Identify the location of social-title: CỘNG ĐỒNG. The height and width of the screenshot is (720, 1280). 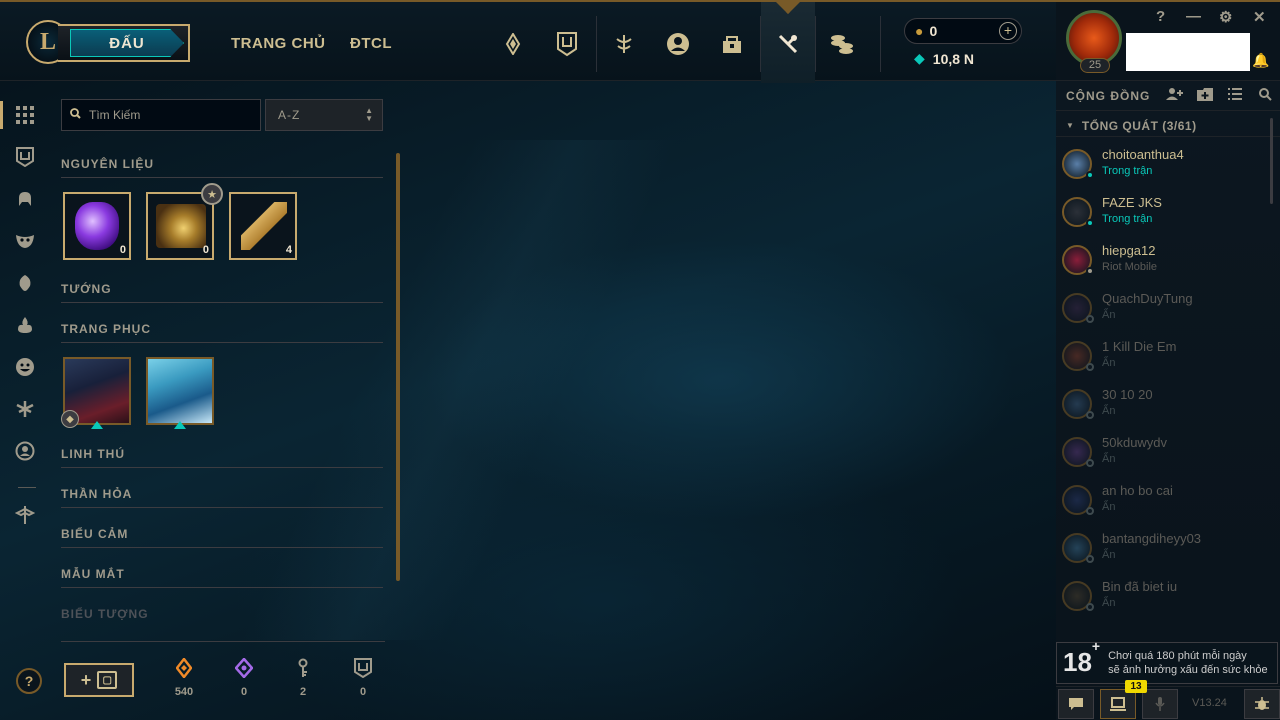
(1108, 95).